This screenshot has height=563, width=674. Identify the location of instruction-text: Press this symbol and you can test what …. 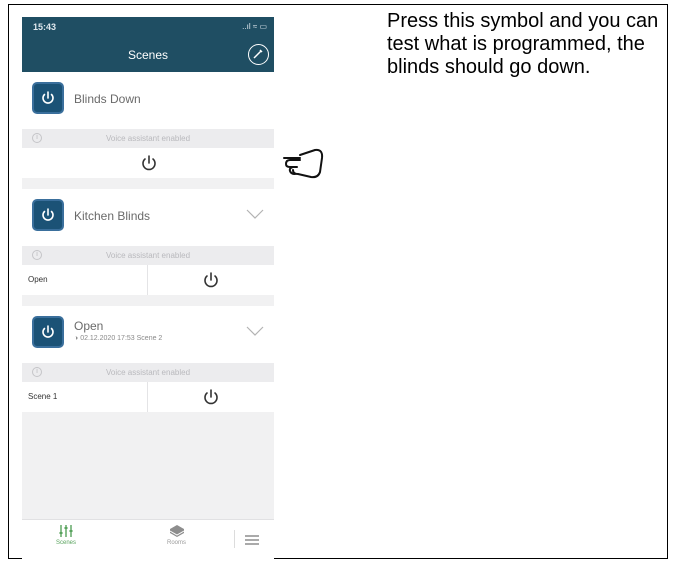
(523, 44).